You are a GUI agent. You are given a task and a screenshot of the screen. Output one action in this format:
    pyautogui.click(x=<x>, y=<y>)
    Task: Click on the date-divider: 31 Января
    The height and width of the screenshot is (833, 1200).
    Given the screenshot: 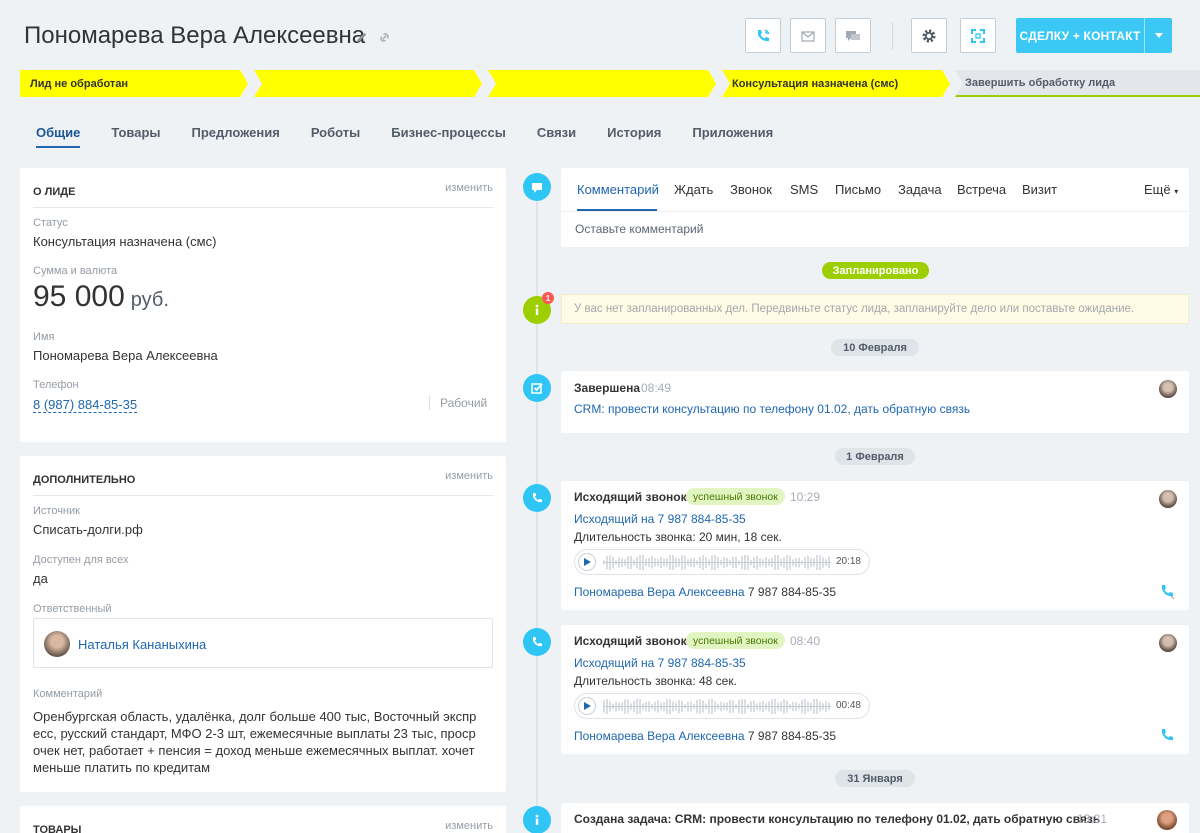 What is the action you would take?
    pyautogui.click(x=875, y=778)
    